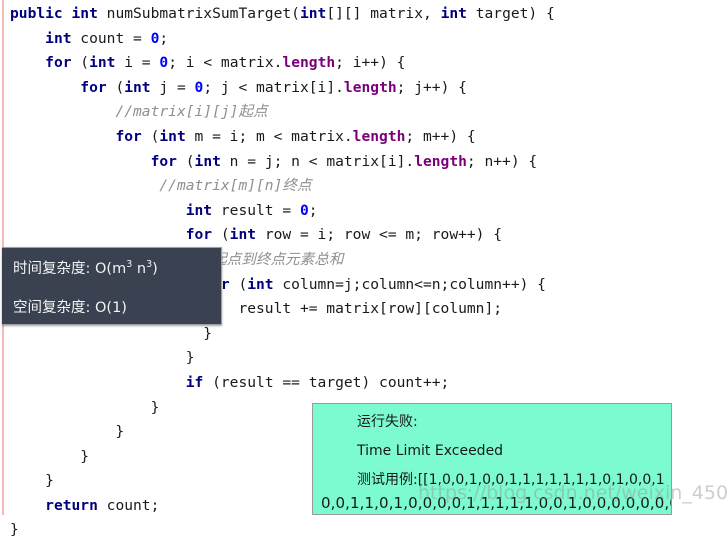 The width and height of the screenshot is (728, 543). I want to click on code-token-pln: [][] matrix,, so click(383, 13).